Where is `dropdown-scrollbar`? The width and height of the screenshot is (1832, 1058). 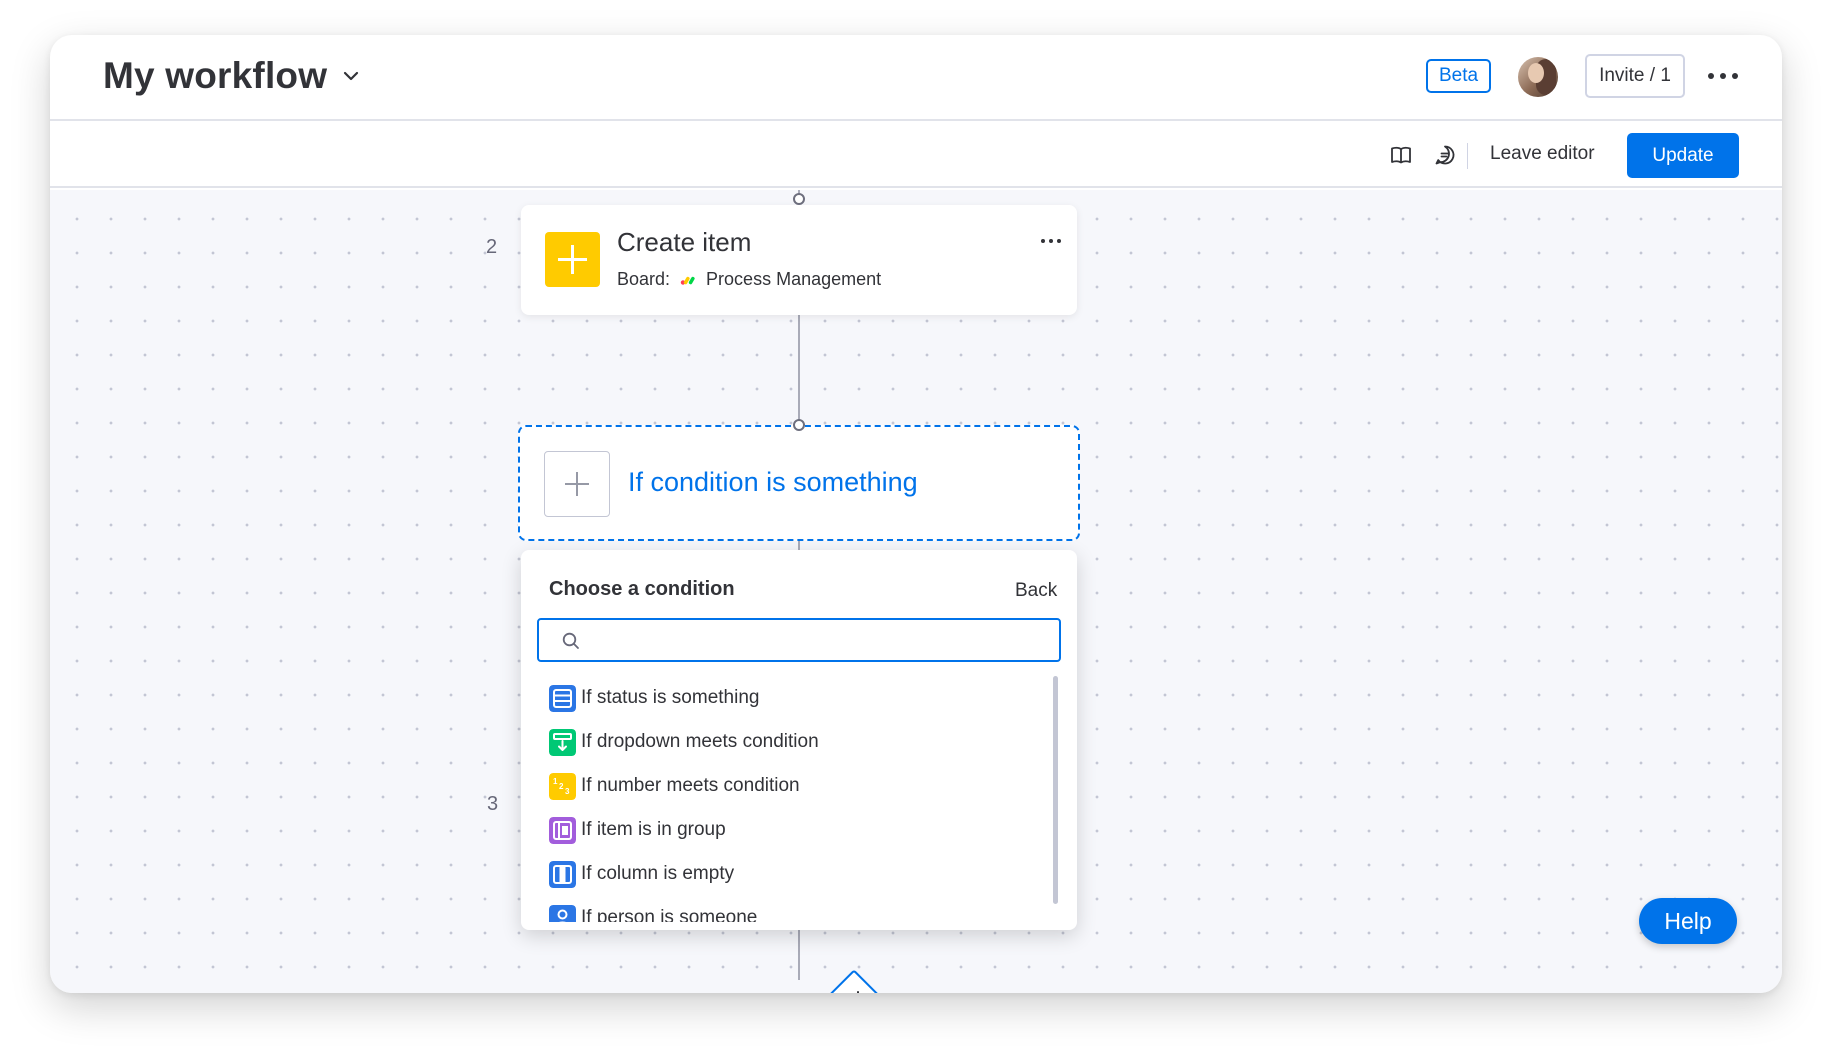 dropdown-scrollbar is located at coordinates (1055, 790).